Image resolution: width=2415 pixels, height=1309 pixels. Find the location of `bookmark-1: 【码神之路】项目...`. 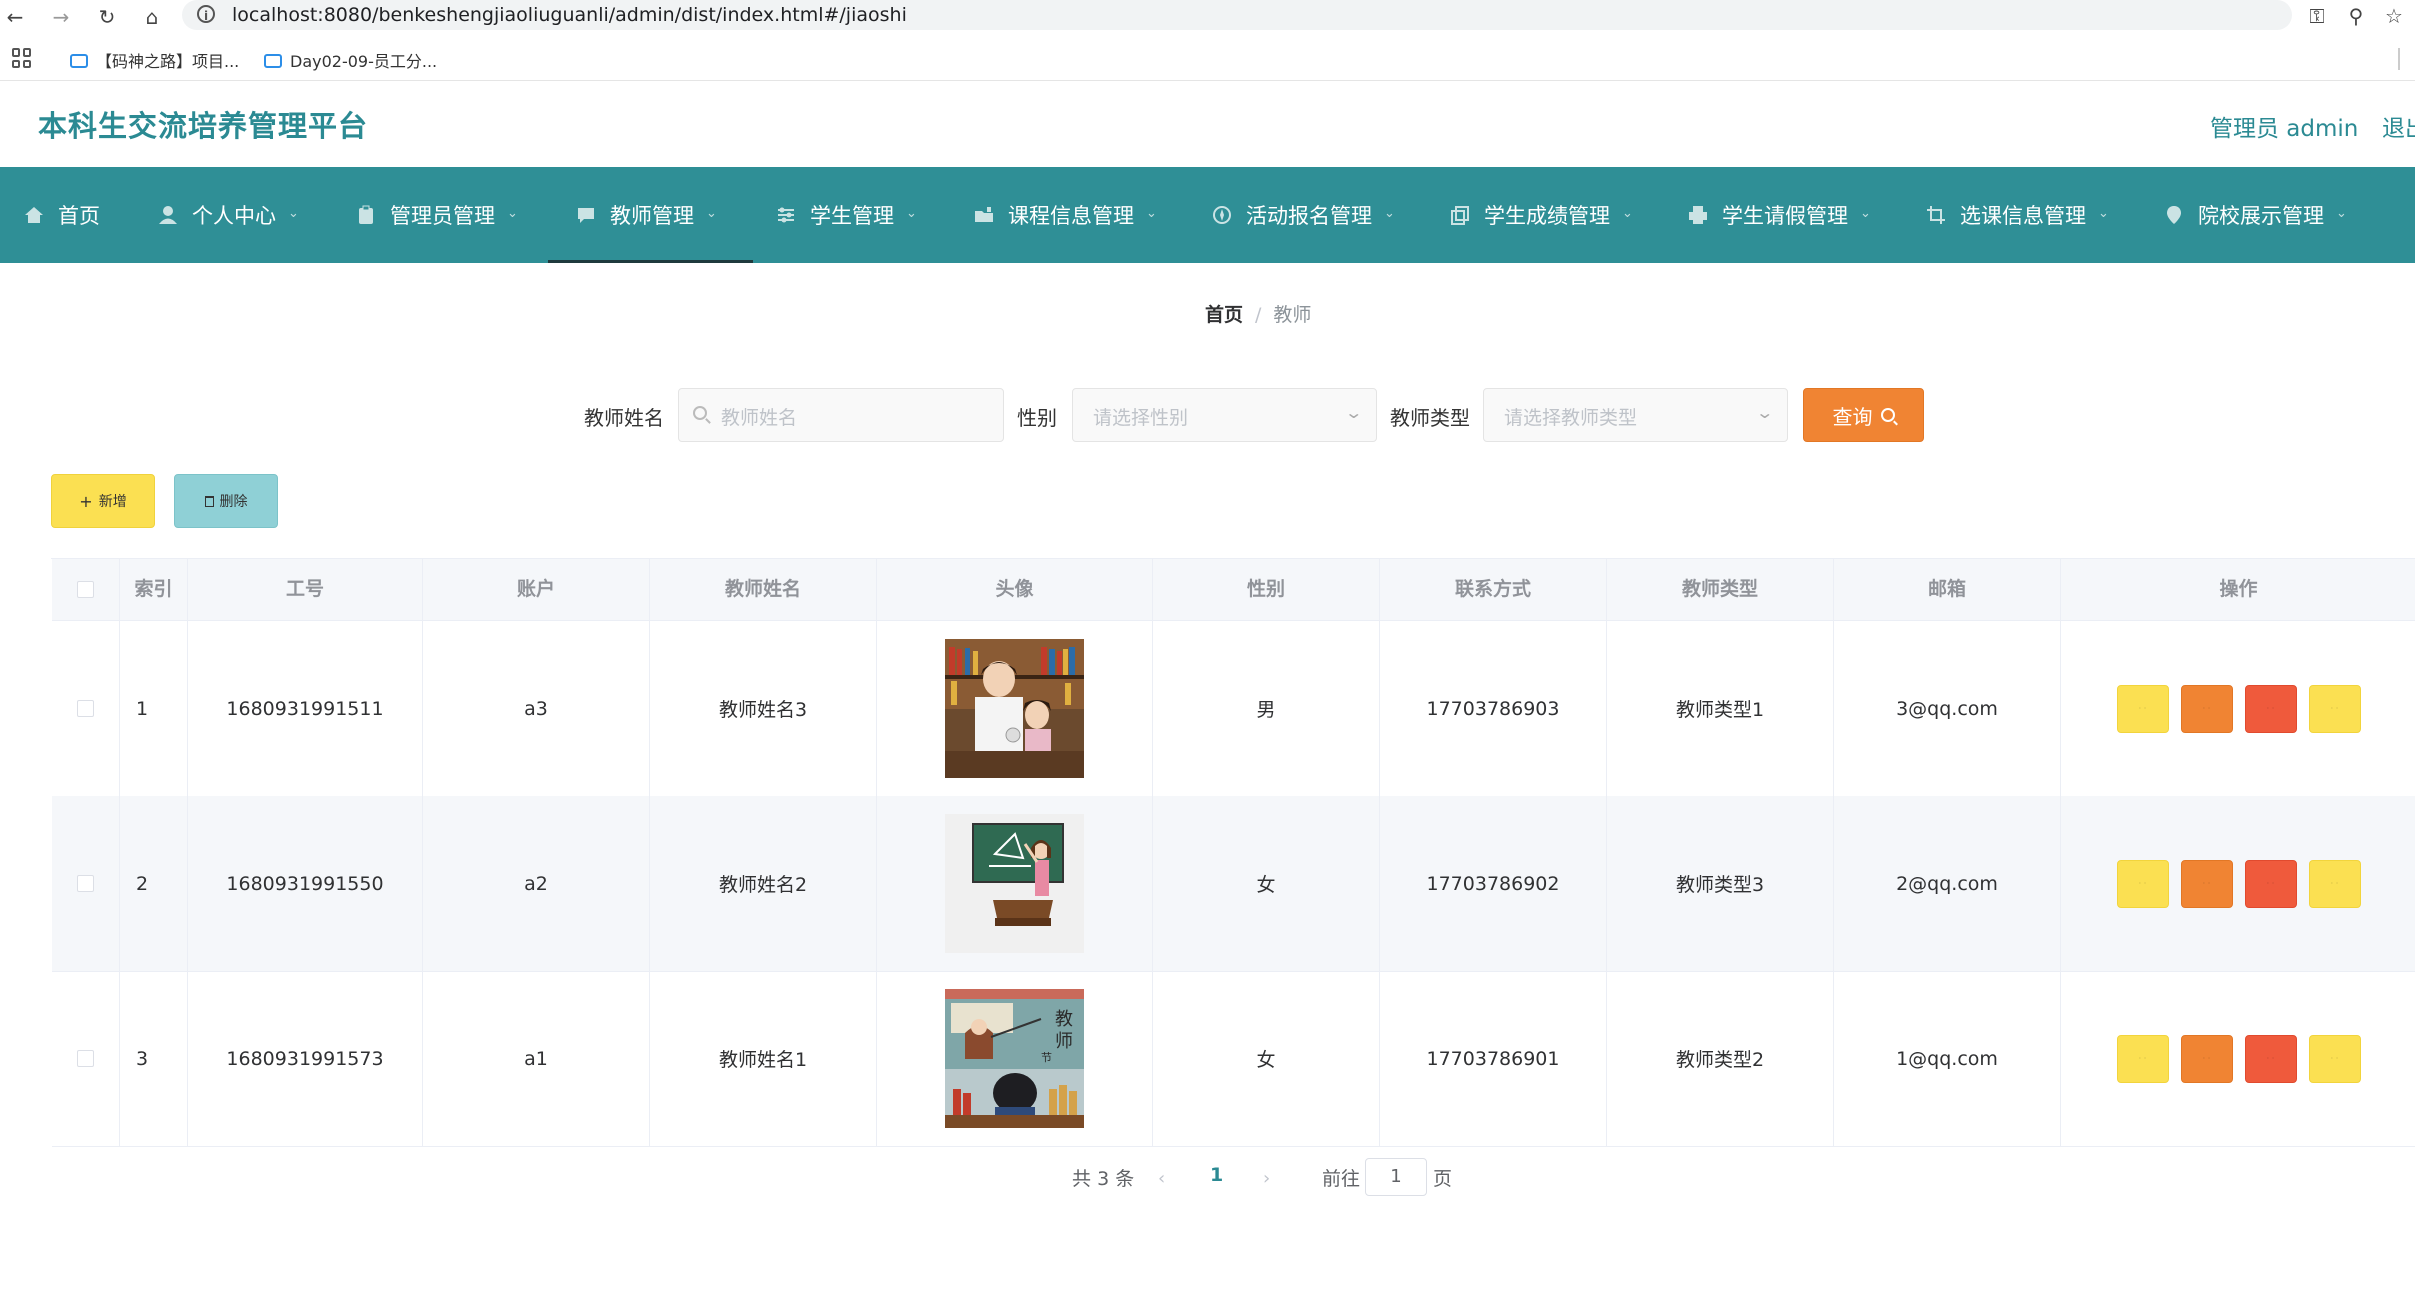

bookmark-1: 【码神之路】项目... is located at coordinates (154, 62).